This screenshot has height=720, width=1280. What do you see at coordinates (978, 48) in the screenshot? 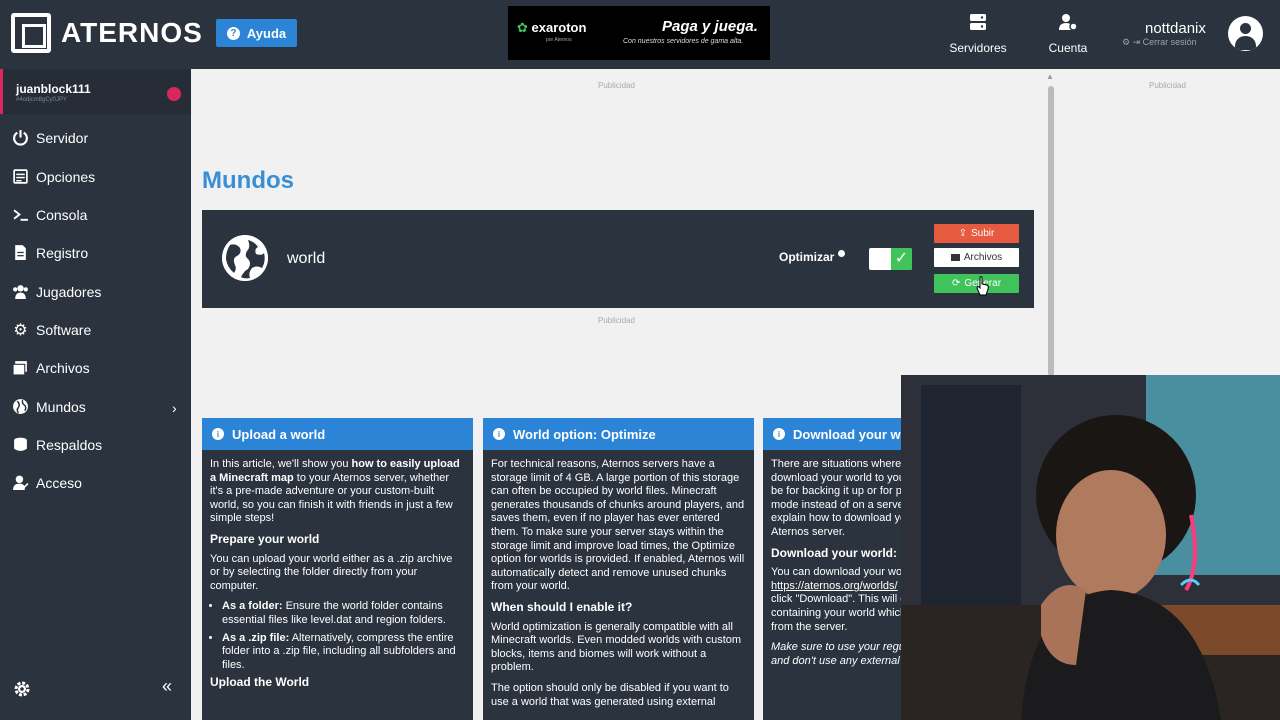
I see `nav-servers-label: Servidores` at bounding box center [978, 48].